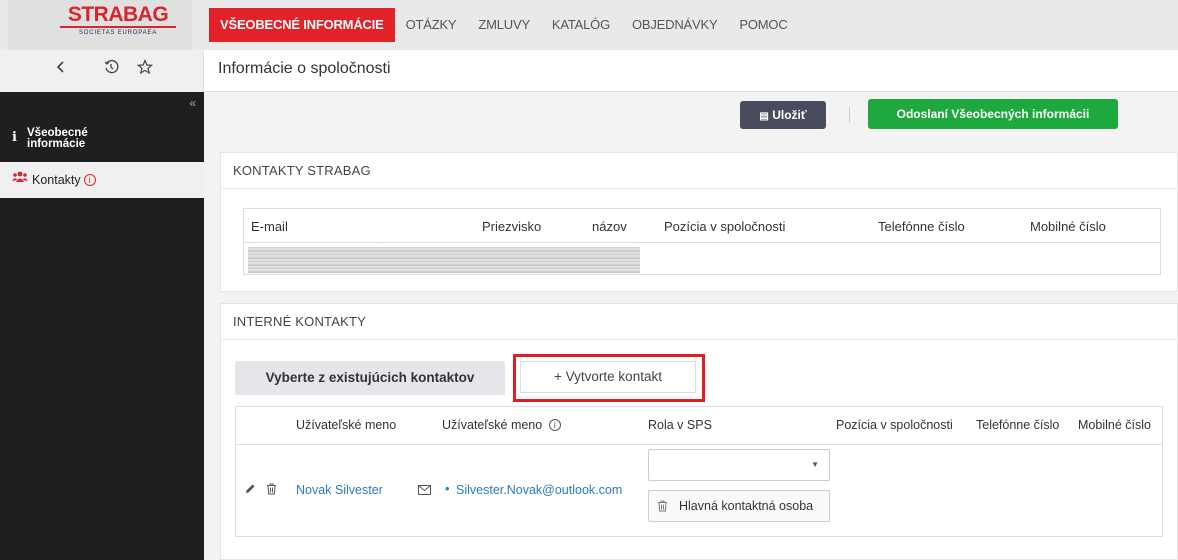 This screenshot has width=1178, height=560. Describe the element at coordinates (118, 31) in the screenshot. I see `logo-subtitle: SOCIETAS EUROPAEA` at that location.